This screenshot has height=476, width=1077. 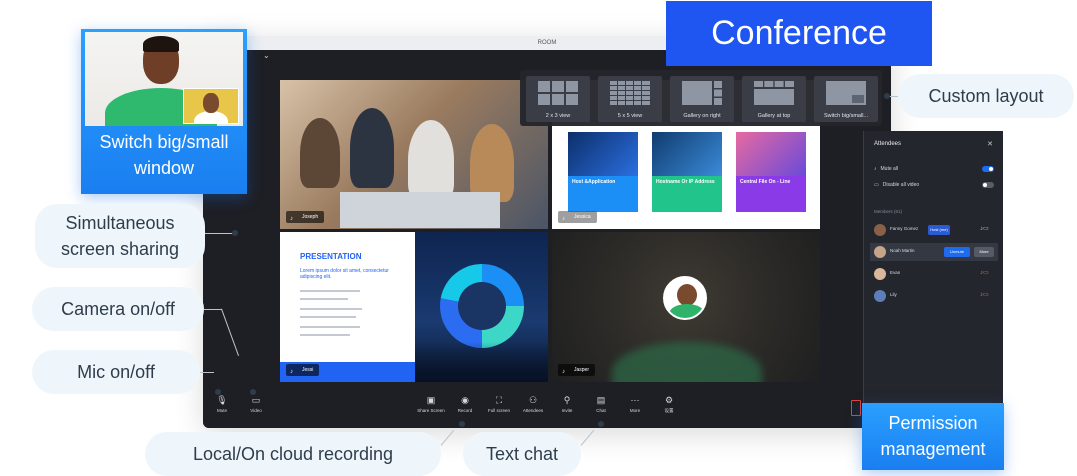 I want to click on invite-icon: ⚲, so click(x=567, y=400).